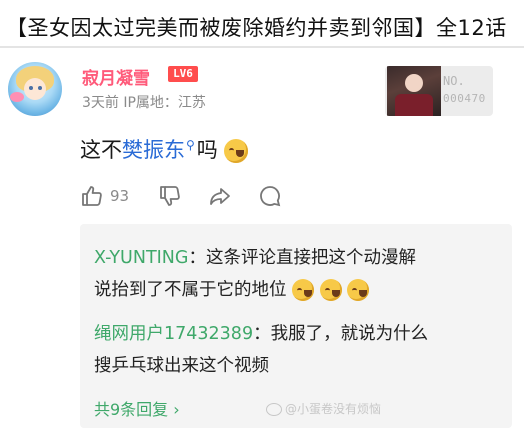 Image resolution: width=524 pixels, height=430 pixels. I want to click on fan-badge-image, so click(414, 91).